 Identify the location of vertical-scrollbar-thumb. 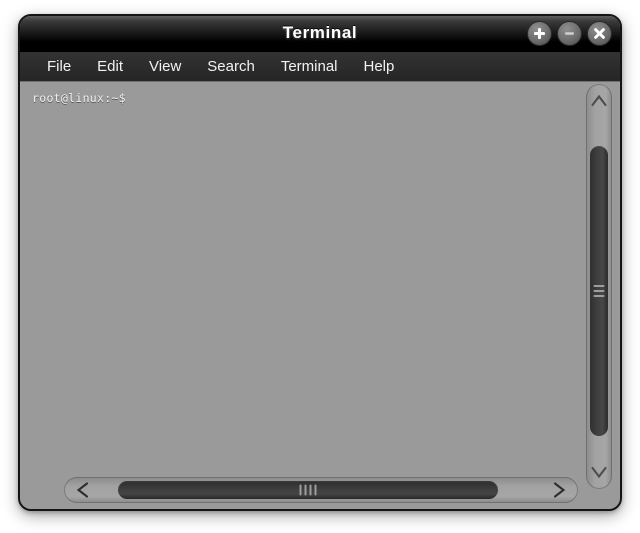
(599, 291).